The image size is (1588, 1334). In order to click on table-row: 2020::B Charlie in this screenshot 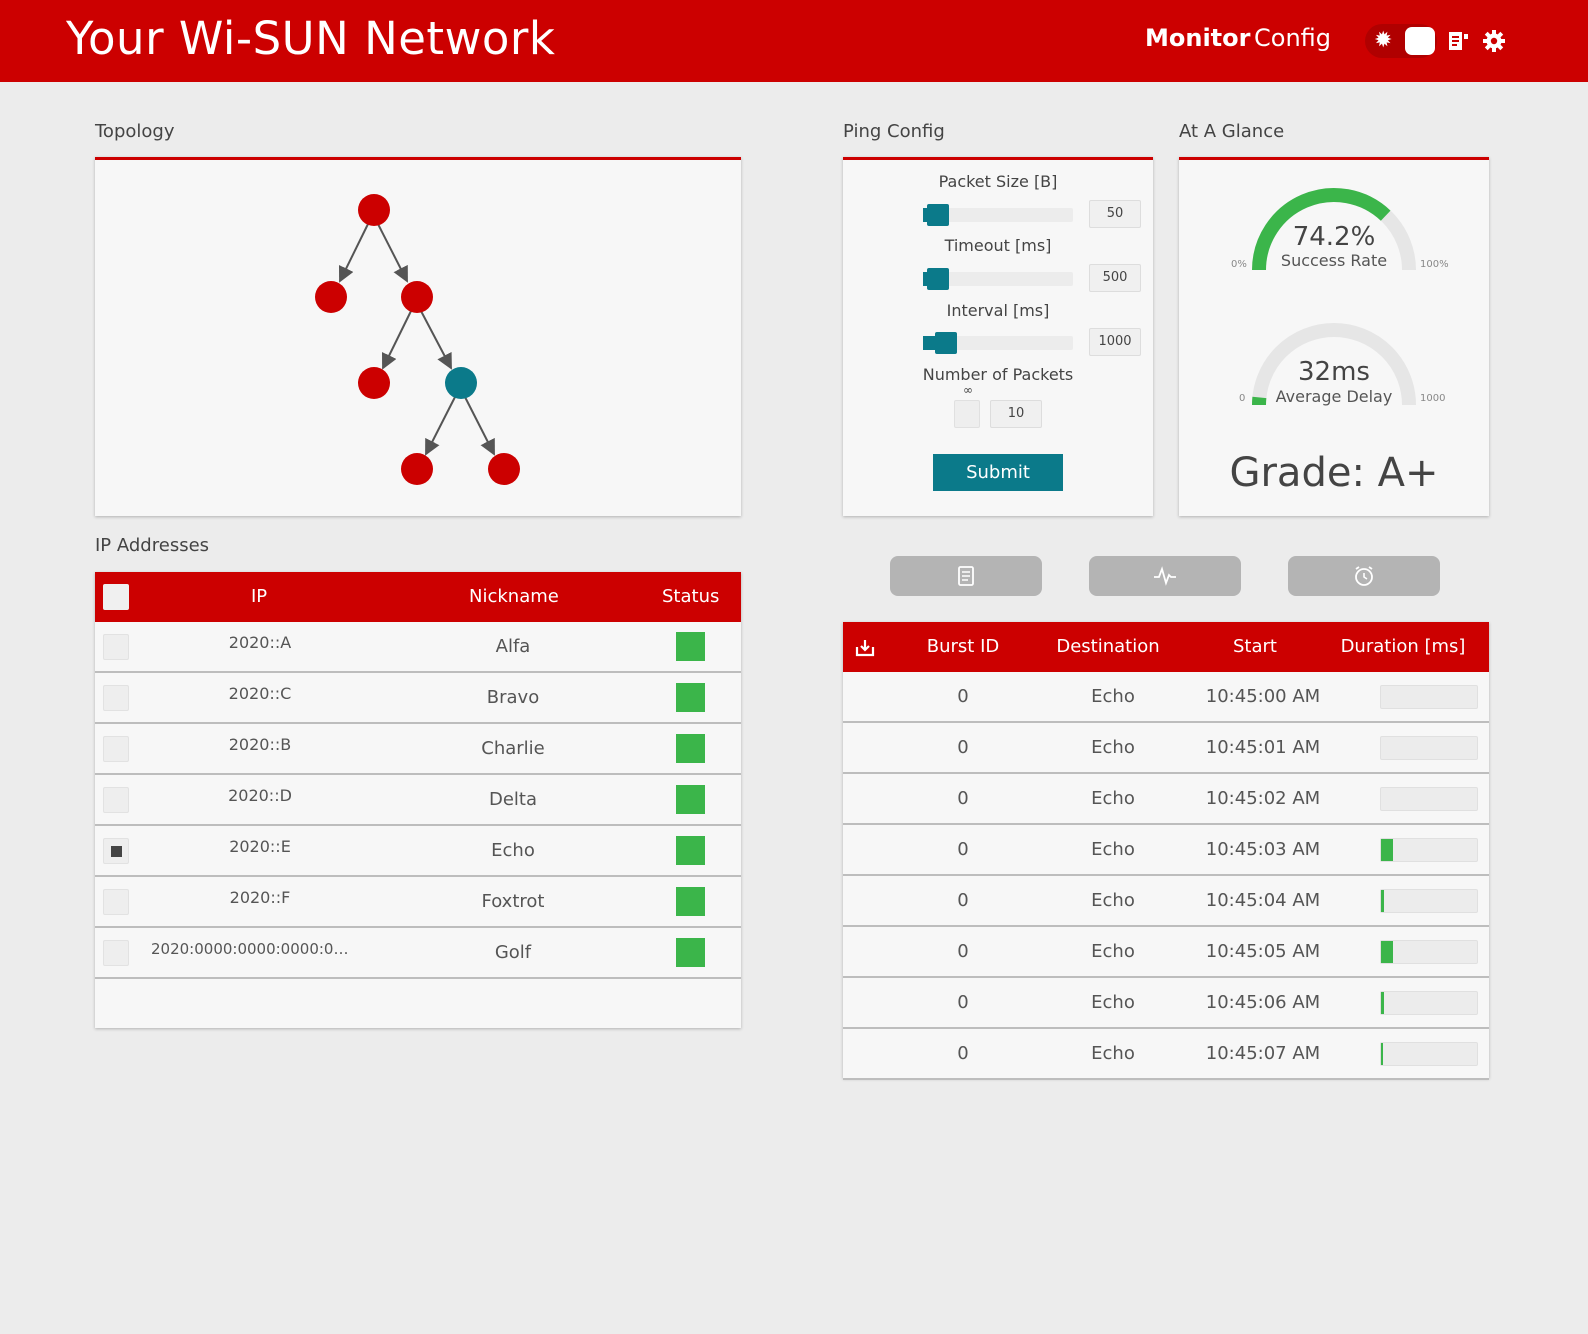, I will do `click(418, 749)`.